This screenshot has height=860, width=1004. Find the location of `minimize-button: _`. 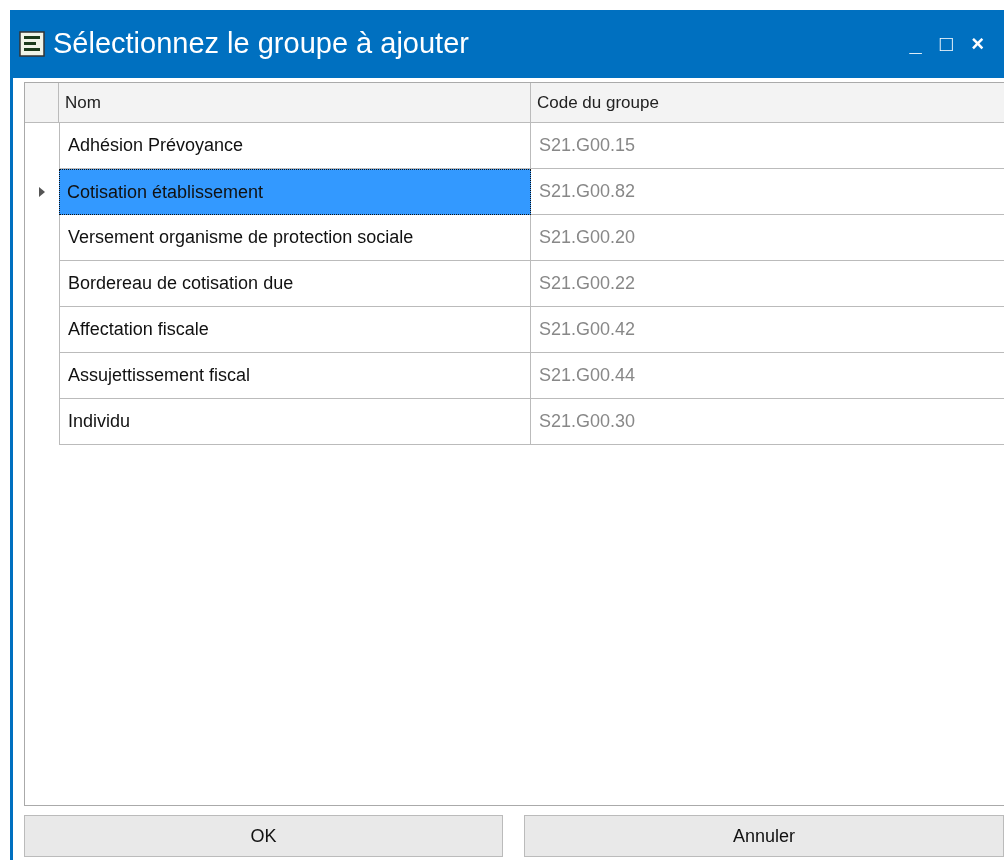

minimize-button: _ is located at coordinates (915, 44).